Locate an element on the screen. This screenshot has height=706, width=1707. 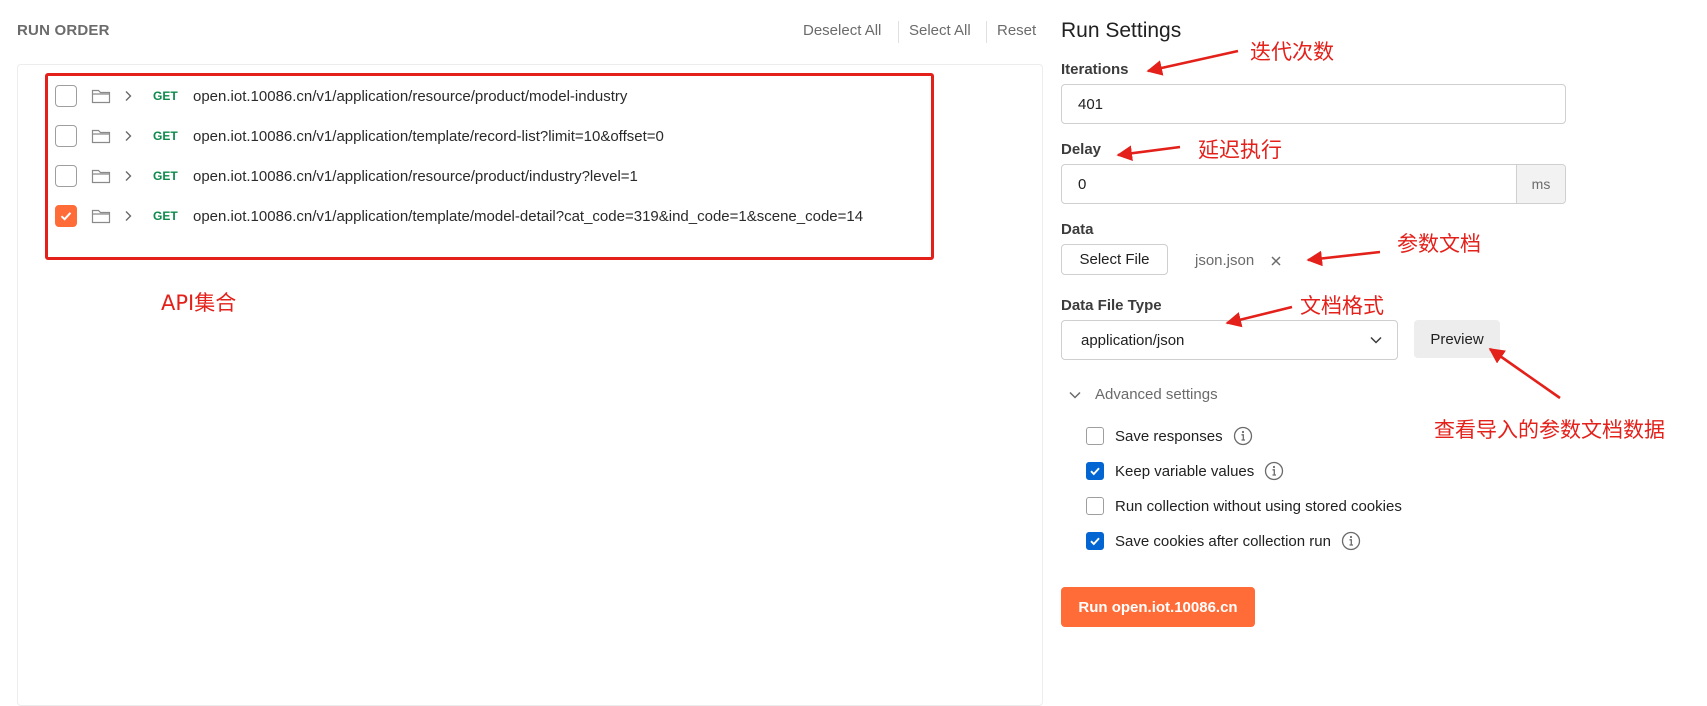
annotation-arrows is located at coordinates (1338, 224).